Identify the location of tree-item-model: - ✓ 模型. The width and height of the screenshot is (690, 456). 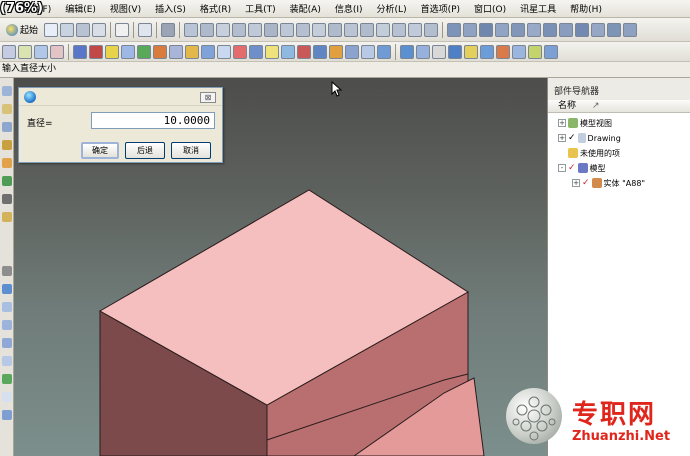
(582, 168).